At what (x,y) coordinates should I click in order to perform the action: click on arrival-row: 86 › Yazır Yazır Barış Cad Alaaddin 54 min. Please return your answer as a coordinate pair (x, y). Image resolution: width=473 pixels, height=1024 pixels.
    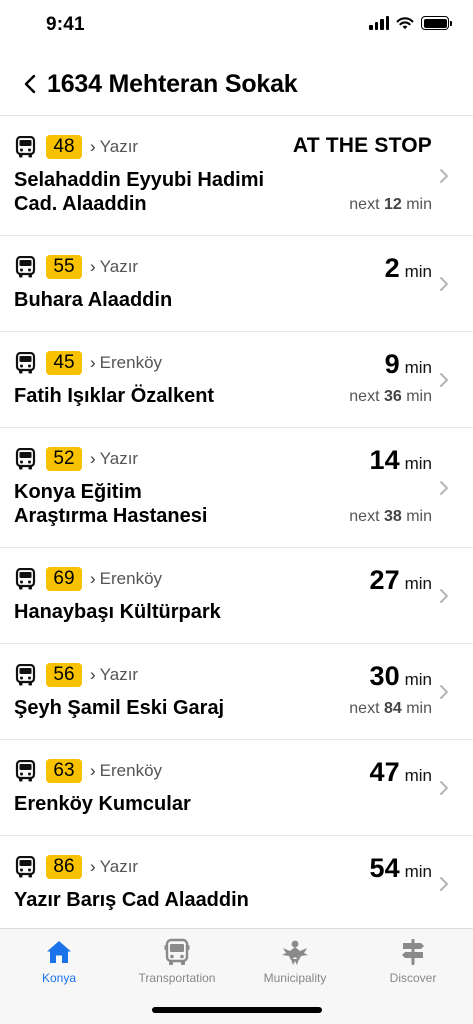
    Looking at the image, I should click on (236, 884).